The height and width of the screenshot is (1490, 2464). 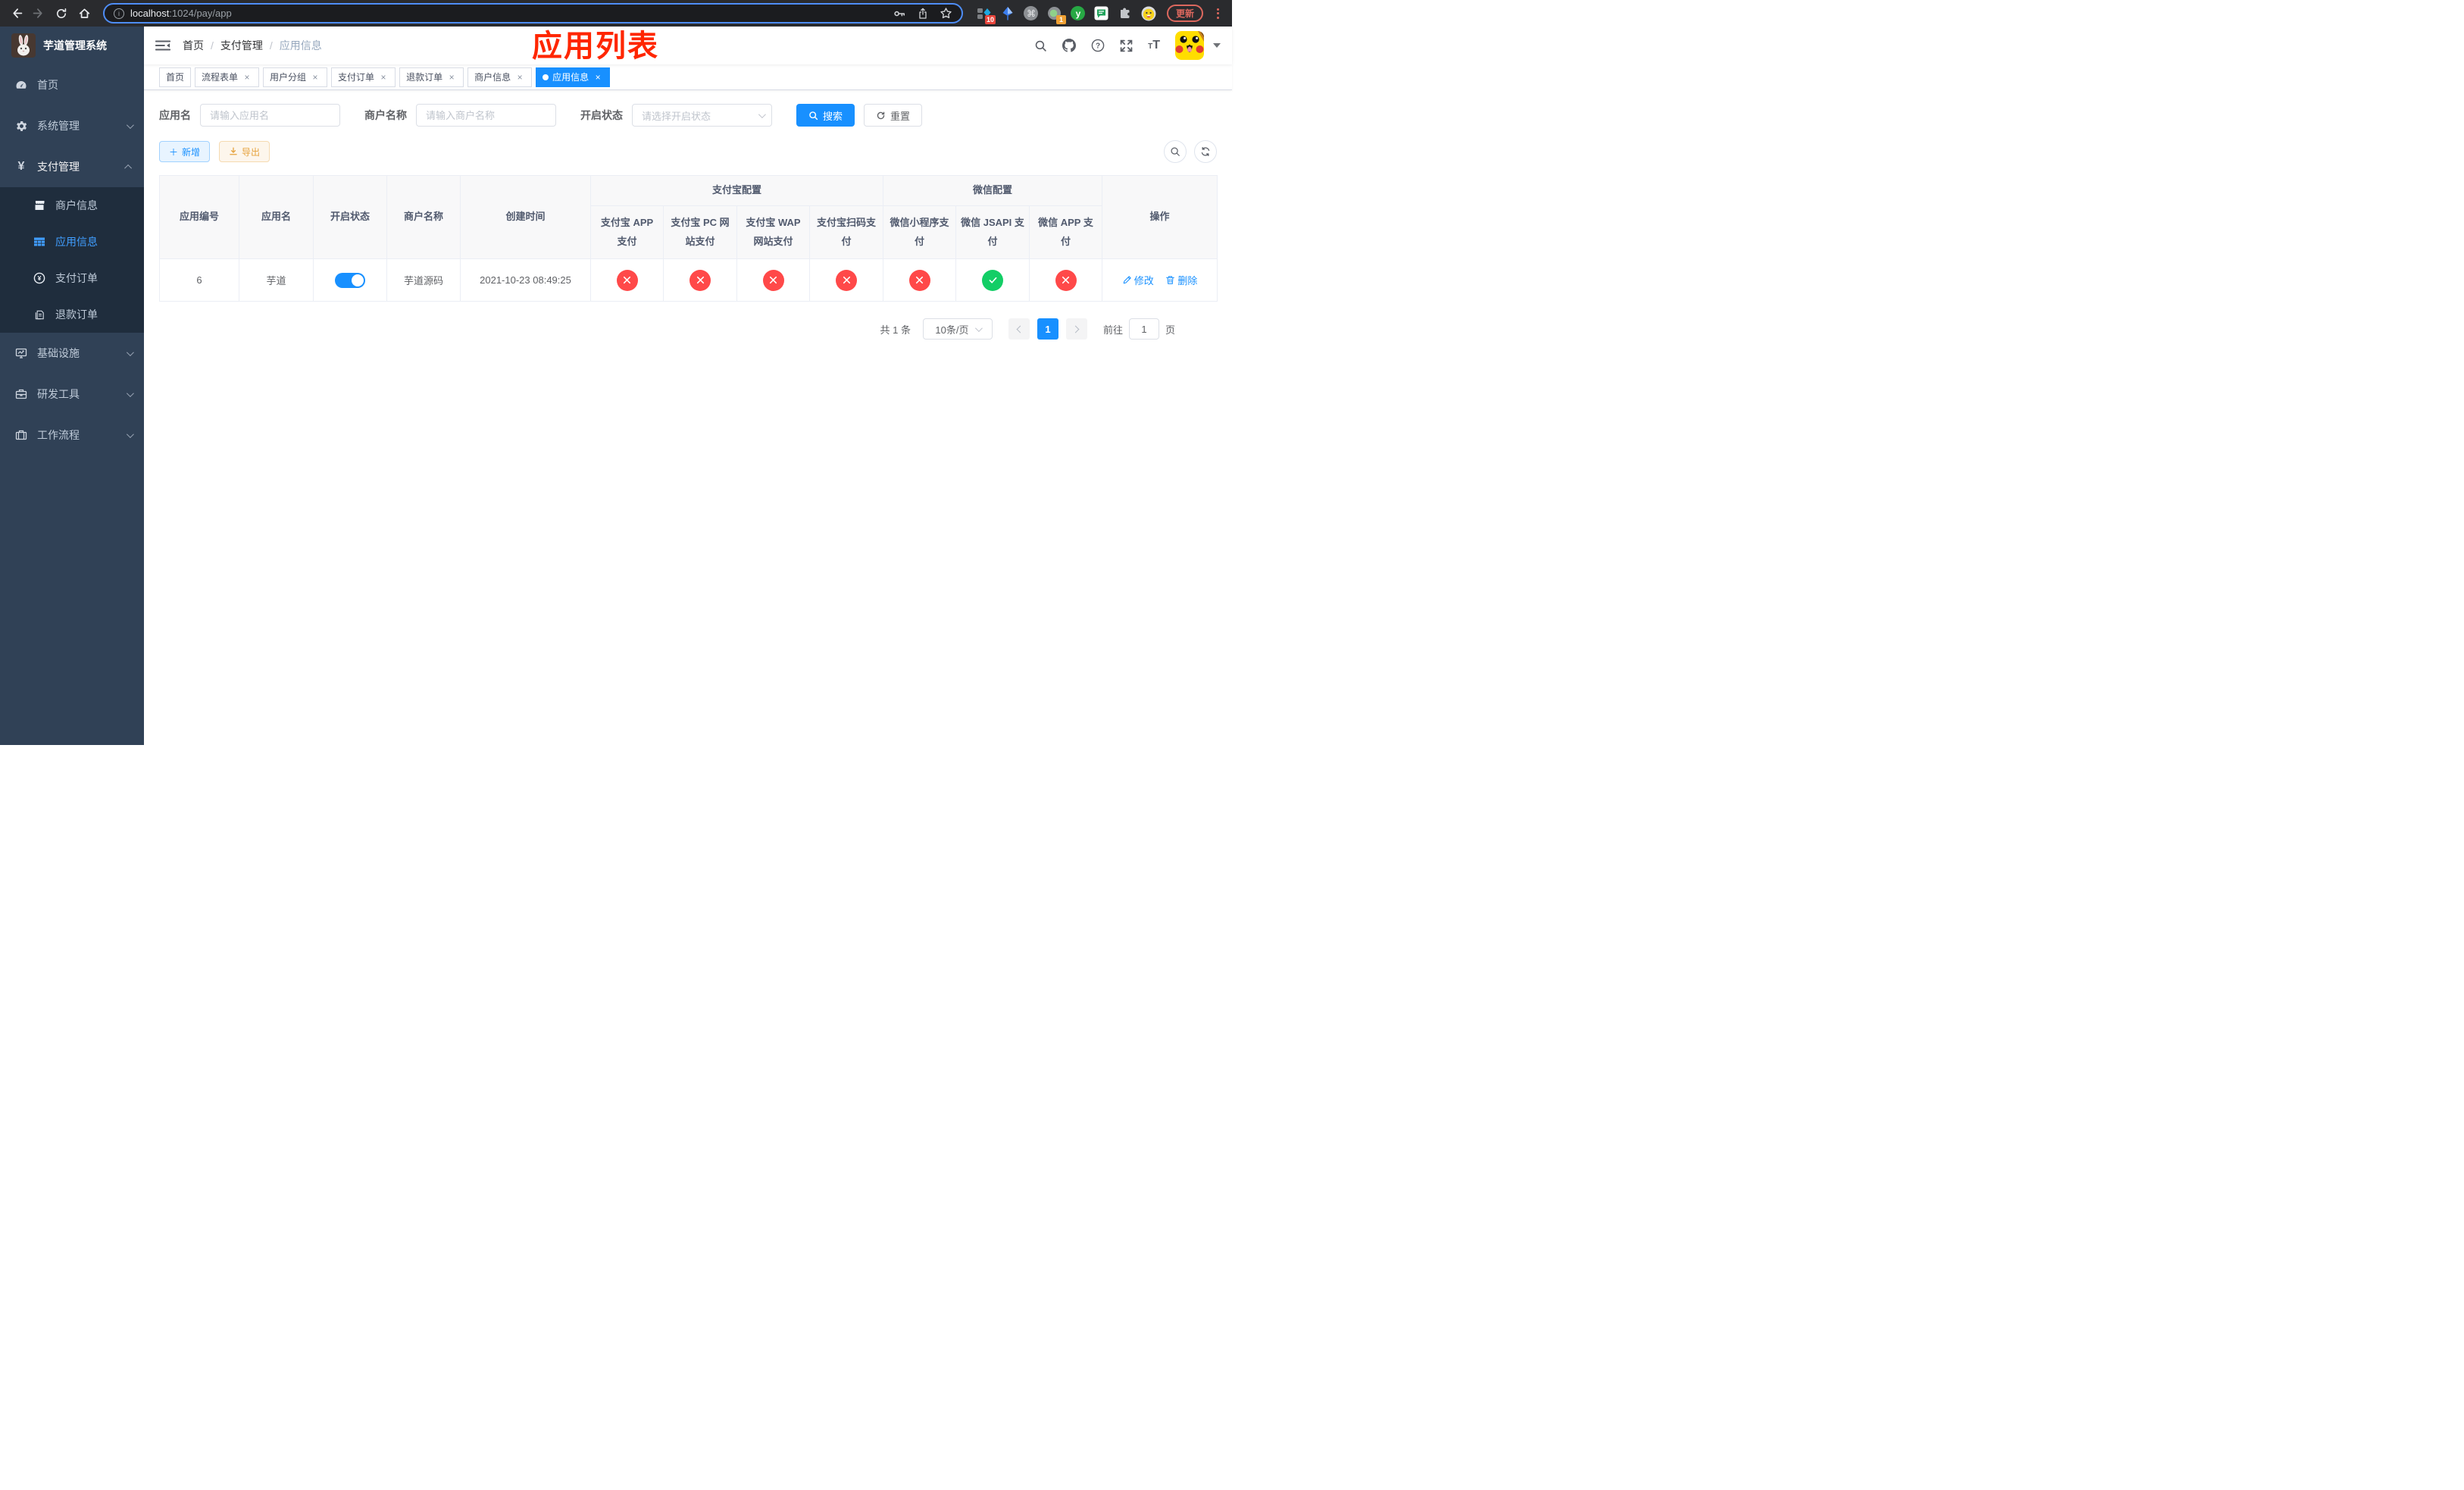 I want to click on ext-puzzle-icon, so click(x=1125, y=14).